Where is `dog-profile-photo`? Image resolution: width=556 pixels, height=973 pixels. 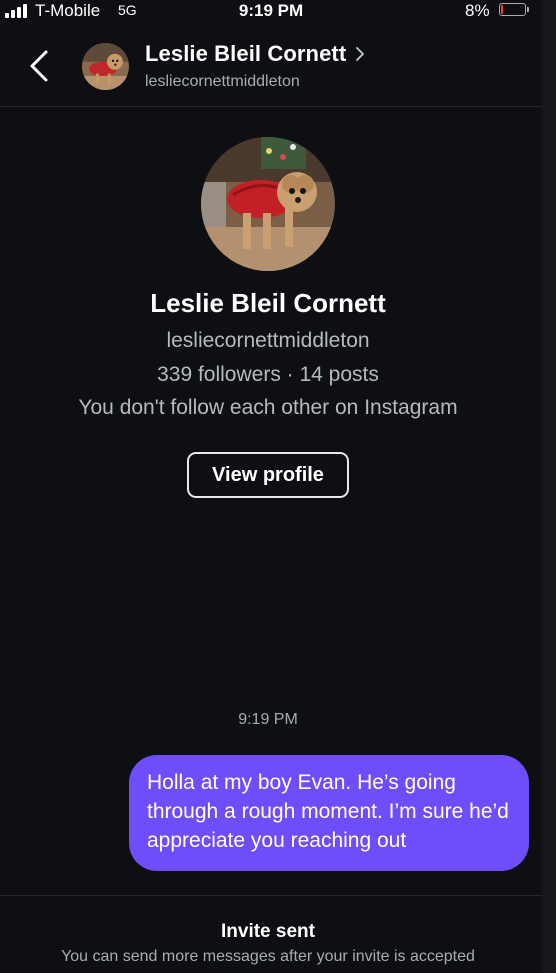
dog-profile-photo is located at coordinates (268, 204).